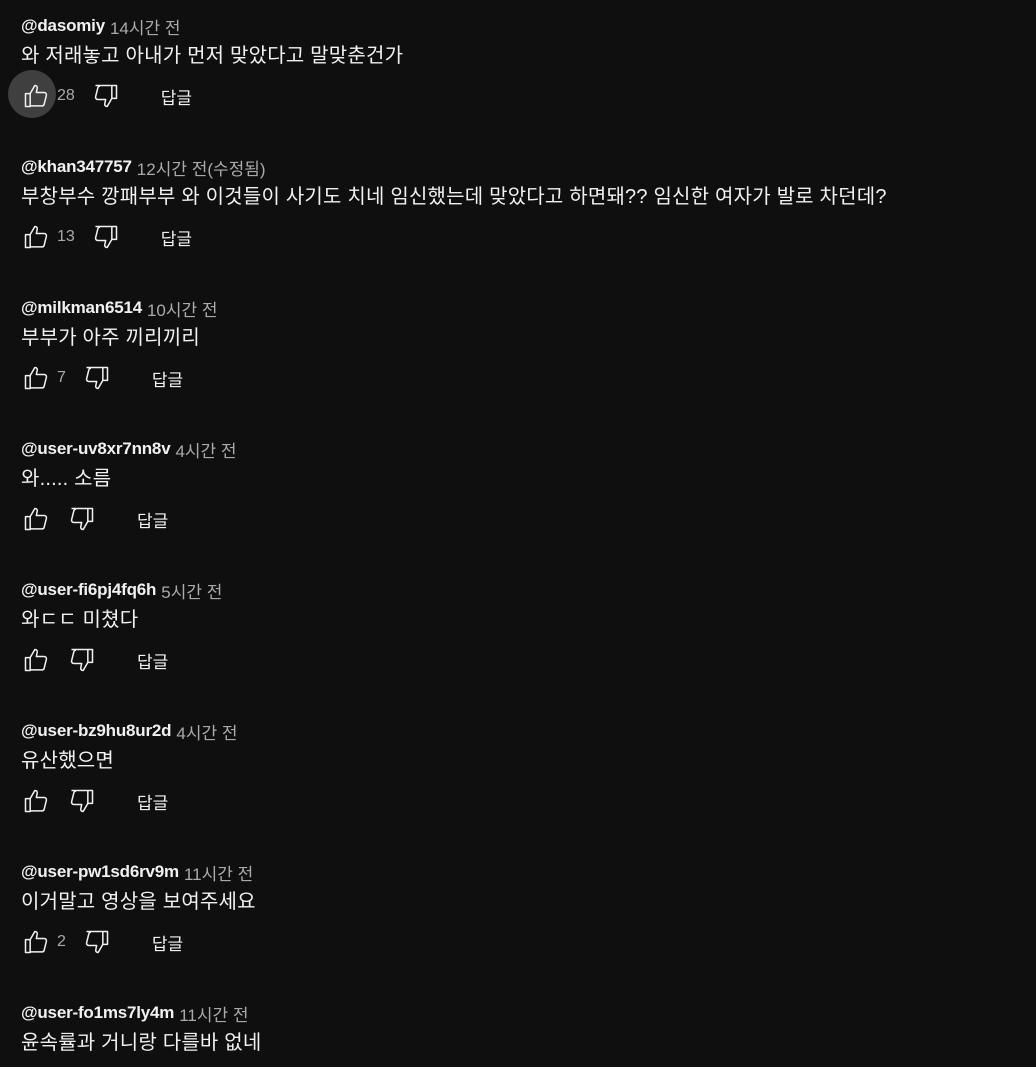 This screenshot has height=1067, width=1036. I want to click on like-count: 13, so click(66, 236).